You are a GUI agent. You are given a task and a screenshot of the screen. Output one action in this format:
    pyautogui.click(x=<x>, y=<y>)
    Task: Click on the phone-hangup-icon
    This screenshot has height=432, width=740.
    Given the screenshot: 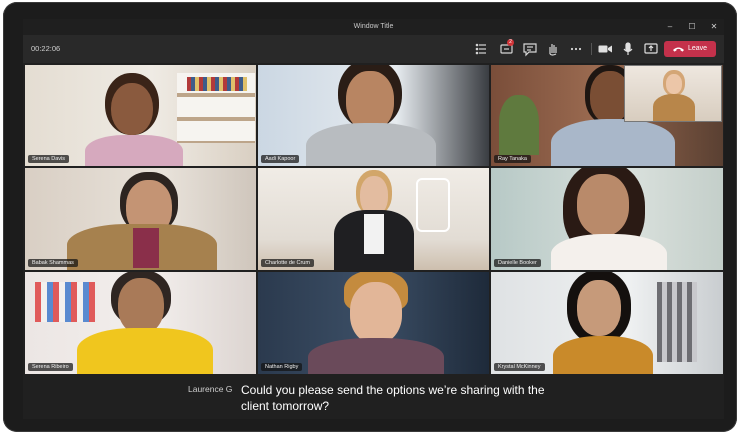 What is the action you would take?
    pyautogui.click(x=678, y=49)
    